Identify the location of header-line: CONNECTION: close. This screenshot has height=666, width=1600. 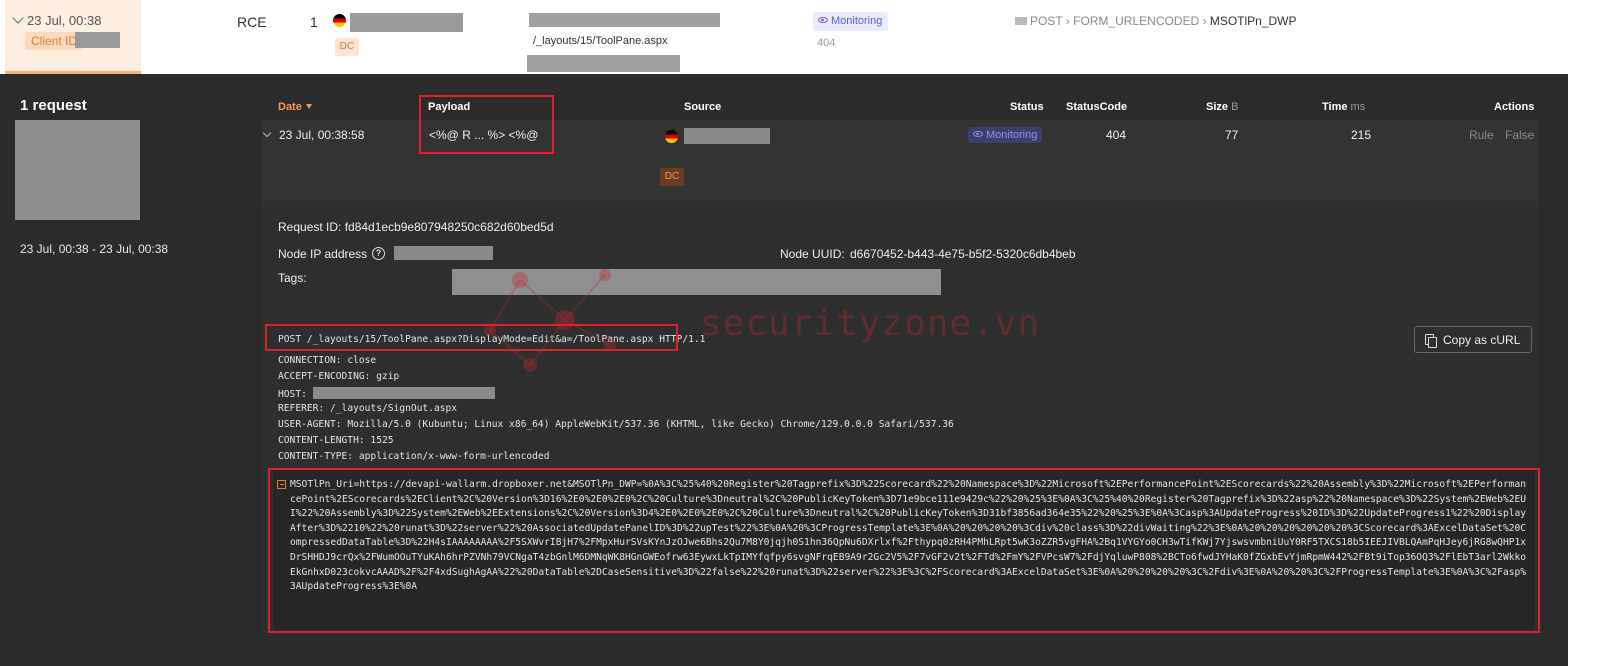
(327, 360).